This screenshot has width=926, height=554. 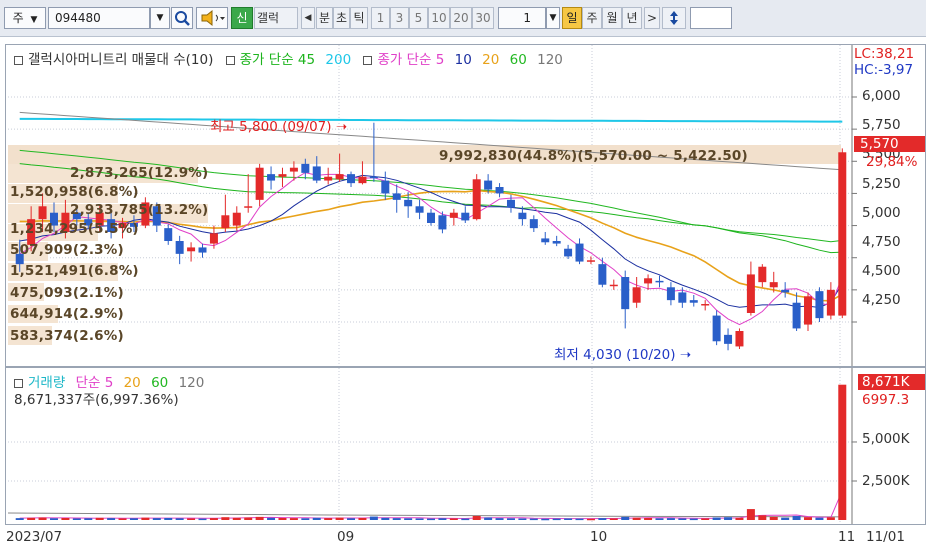 I want to click on interval-select: 1, so click(x=522, y=18).